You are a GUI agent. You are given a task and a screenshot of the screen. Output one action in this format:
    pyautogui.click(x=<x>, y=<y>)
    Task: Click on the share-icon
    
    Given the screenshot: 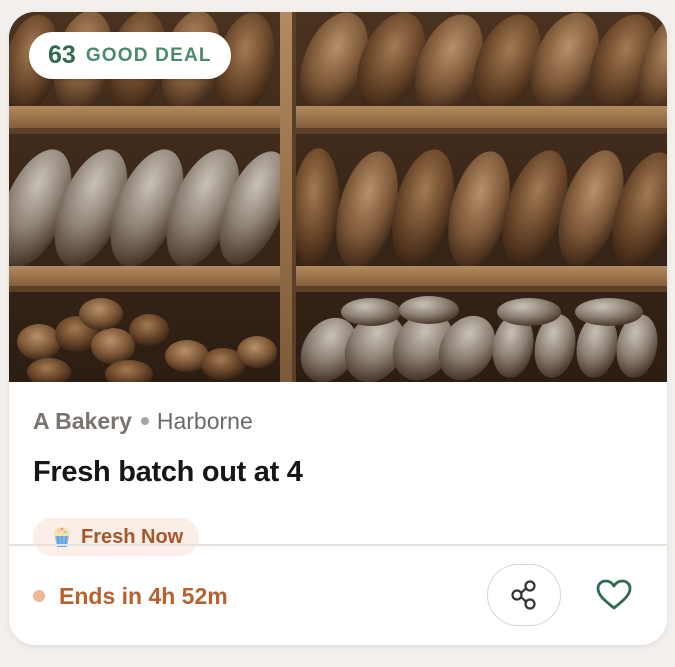 What is the action you would take?
    pyautogui.click(x=523, y=595)
    